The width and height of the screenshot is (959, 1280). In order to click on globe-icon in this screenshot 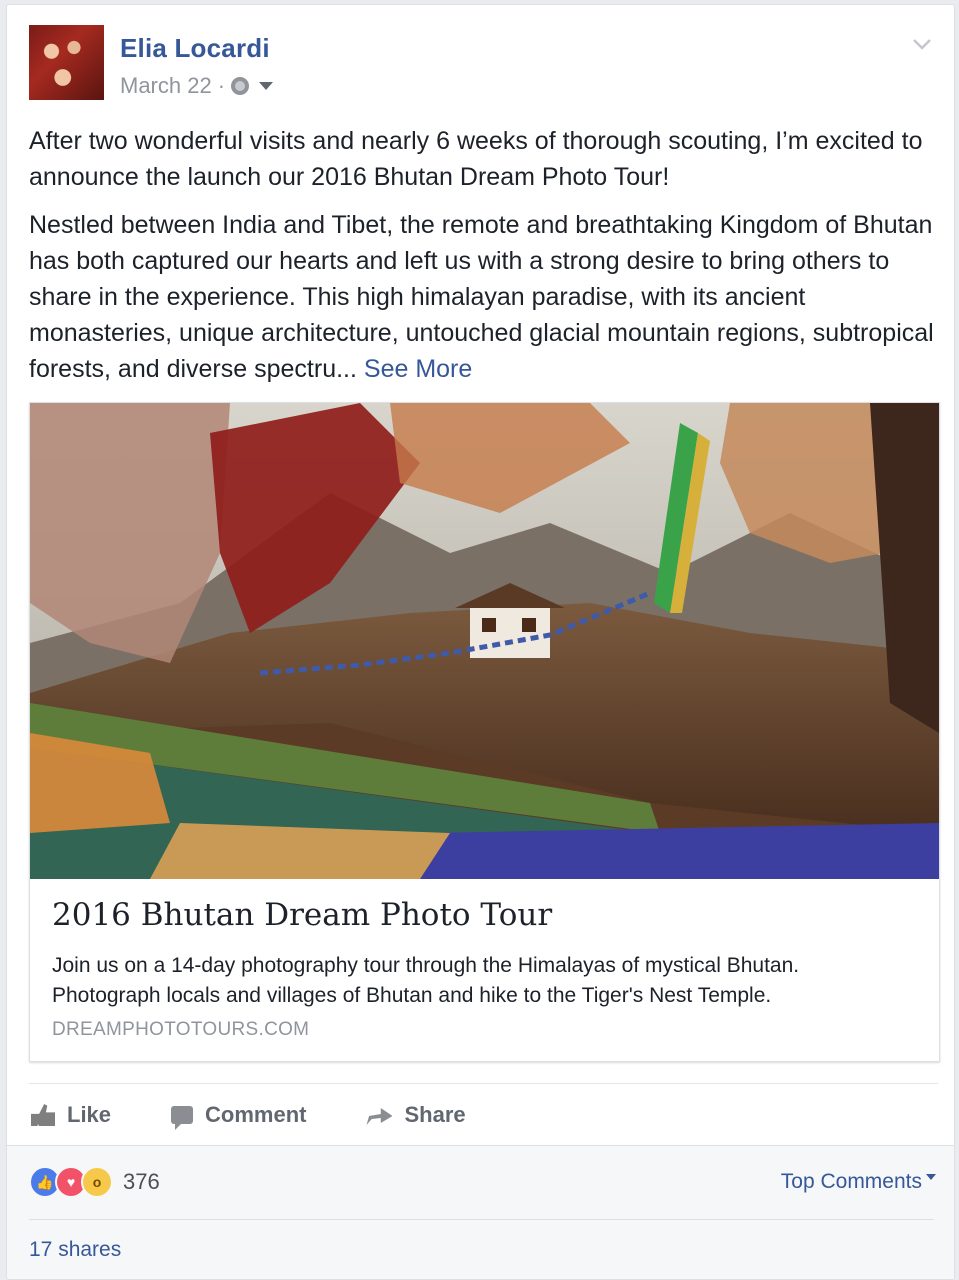, I will do `click(240, 86)`.